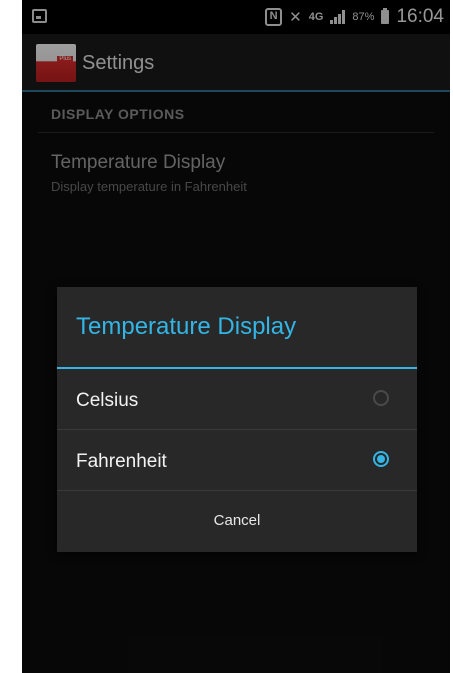 The height and width of the screenshot is (673, 453). I want to click on option-celsius: Celsius, so click(237, 399).